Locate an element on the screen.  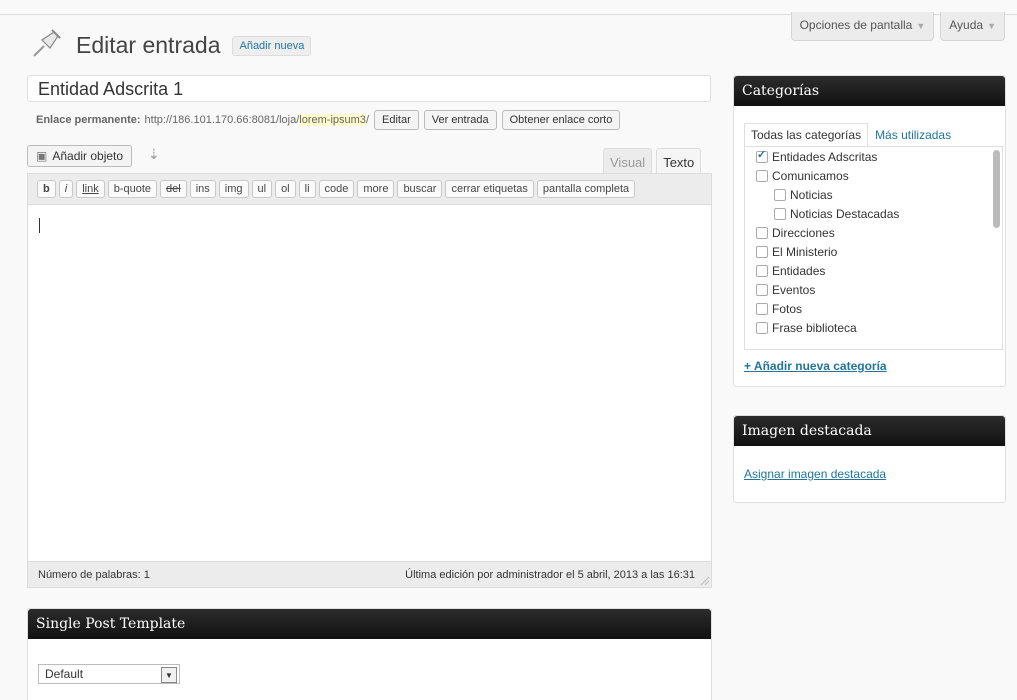
permalink-label: Enlace permanente: is located at coordinates (88, 120).